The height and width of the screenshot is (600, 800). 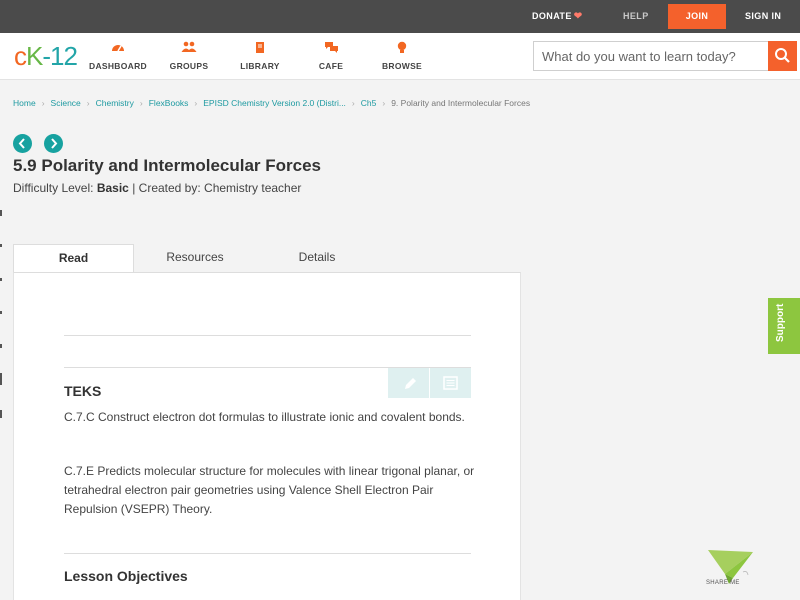 I want to click on logo-part-k: K, so click(x=34, y=56).